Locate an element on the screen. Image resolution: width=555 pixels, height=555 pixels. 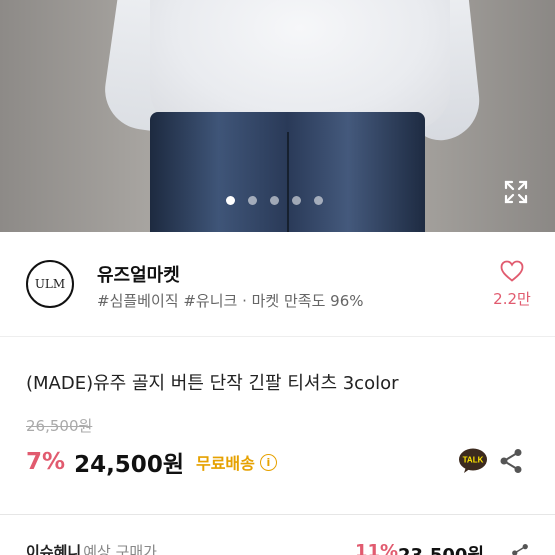
kakao-talk-icon: TALK is located at coordinates (473, 461).